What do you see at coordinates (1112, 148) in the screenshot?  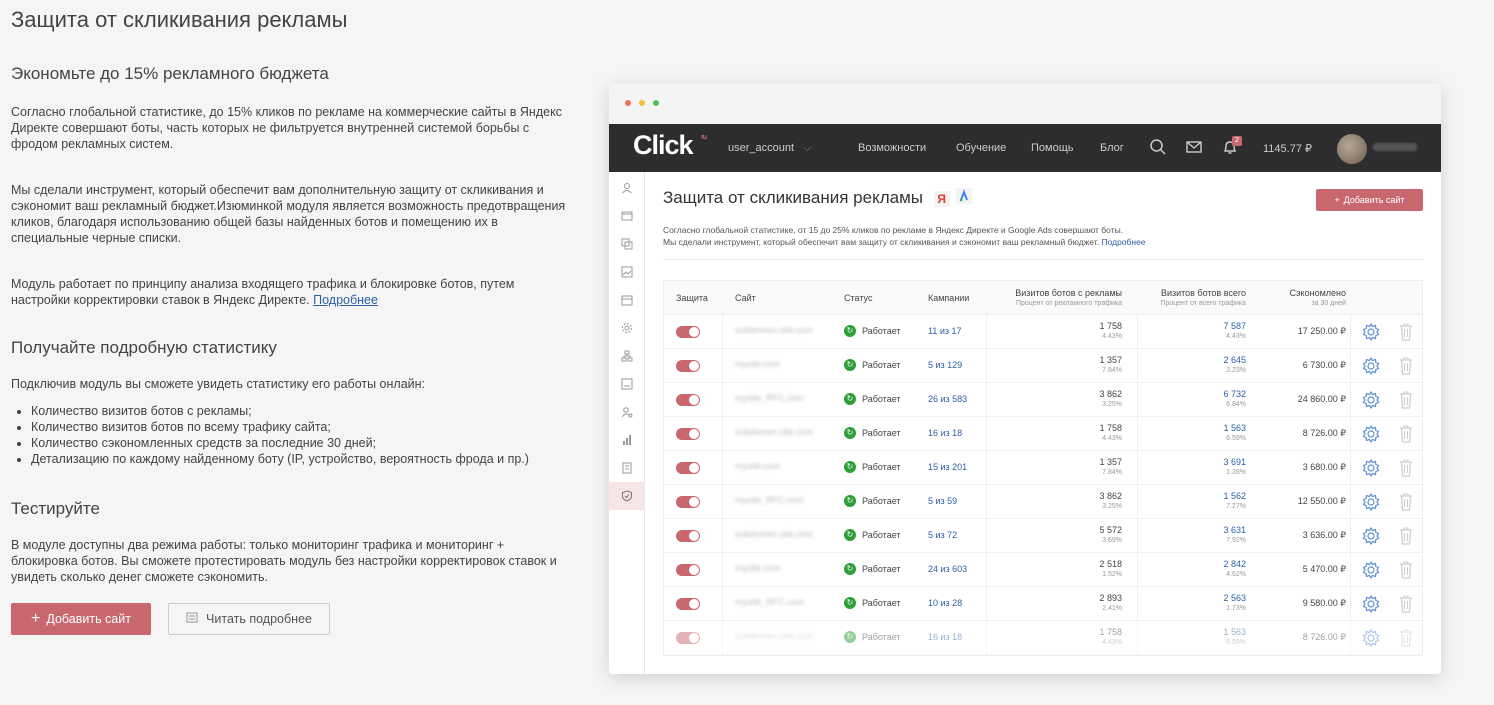 I see `nav-blog: Блог` at bounding box center [1112, 148].